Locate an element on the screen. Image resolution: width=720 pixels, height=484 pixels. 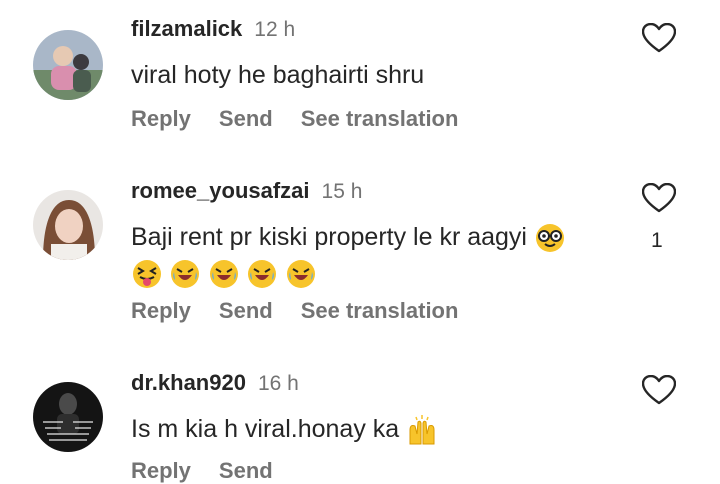
username: romee_yousafzai is located at coordinates (220, 191).